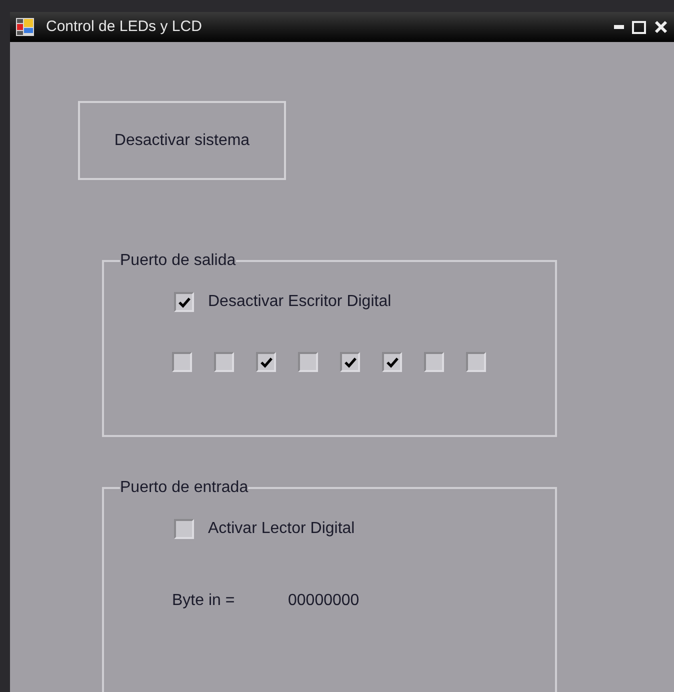 The width and height of the screenshot is (674, 692). Describe the element at coordinates (661, 27) in the screenshot. I see `close-icon` at that location.